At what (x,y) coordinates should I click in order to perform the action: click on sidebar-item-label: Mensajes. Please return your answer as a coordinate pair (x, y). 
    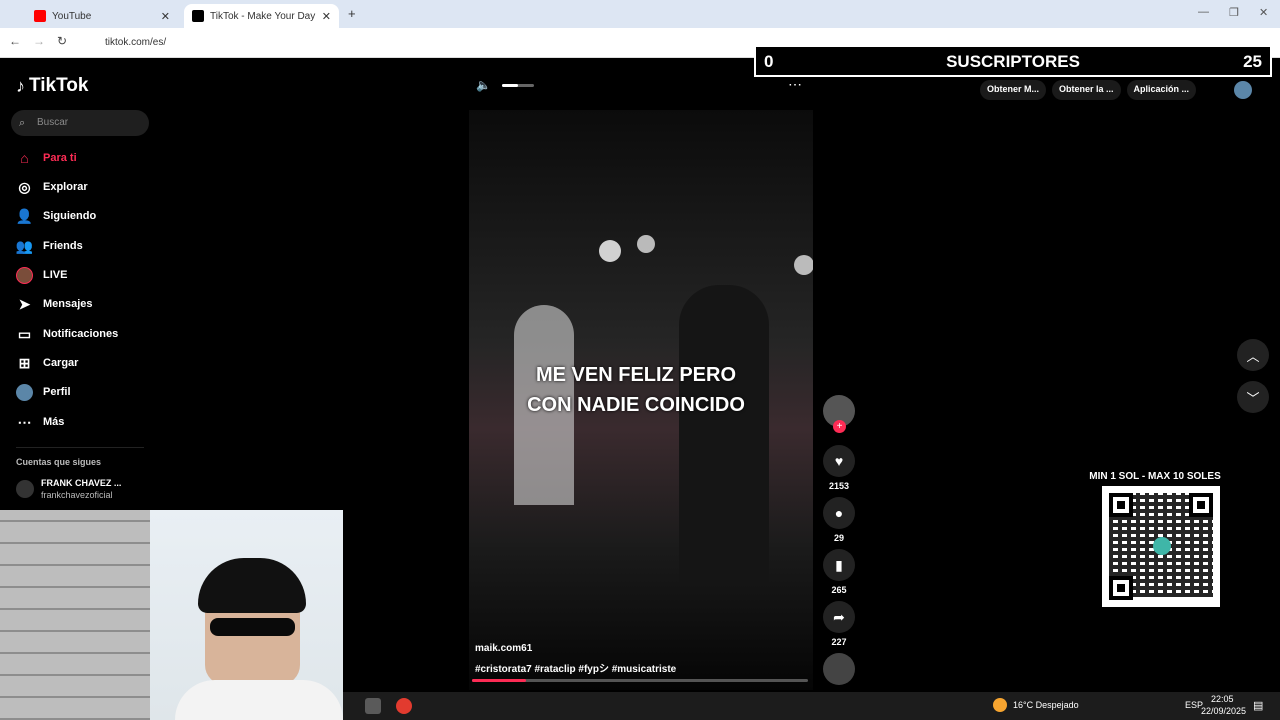
    Looking at the image, I should click on (68, 304).